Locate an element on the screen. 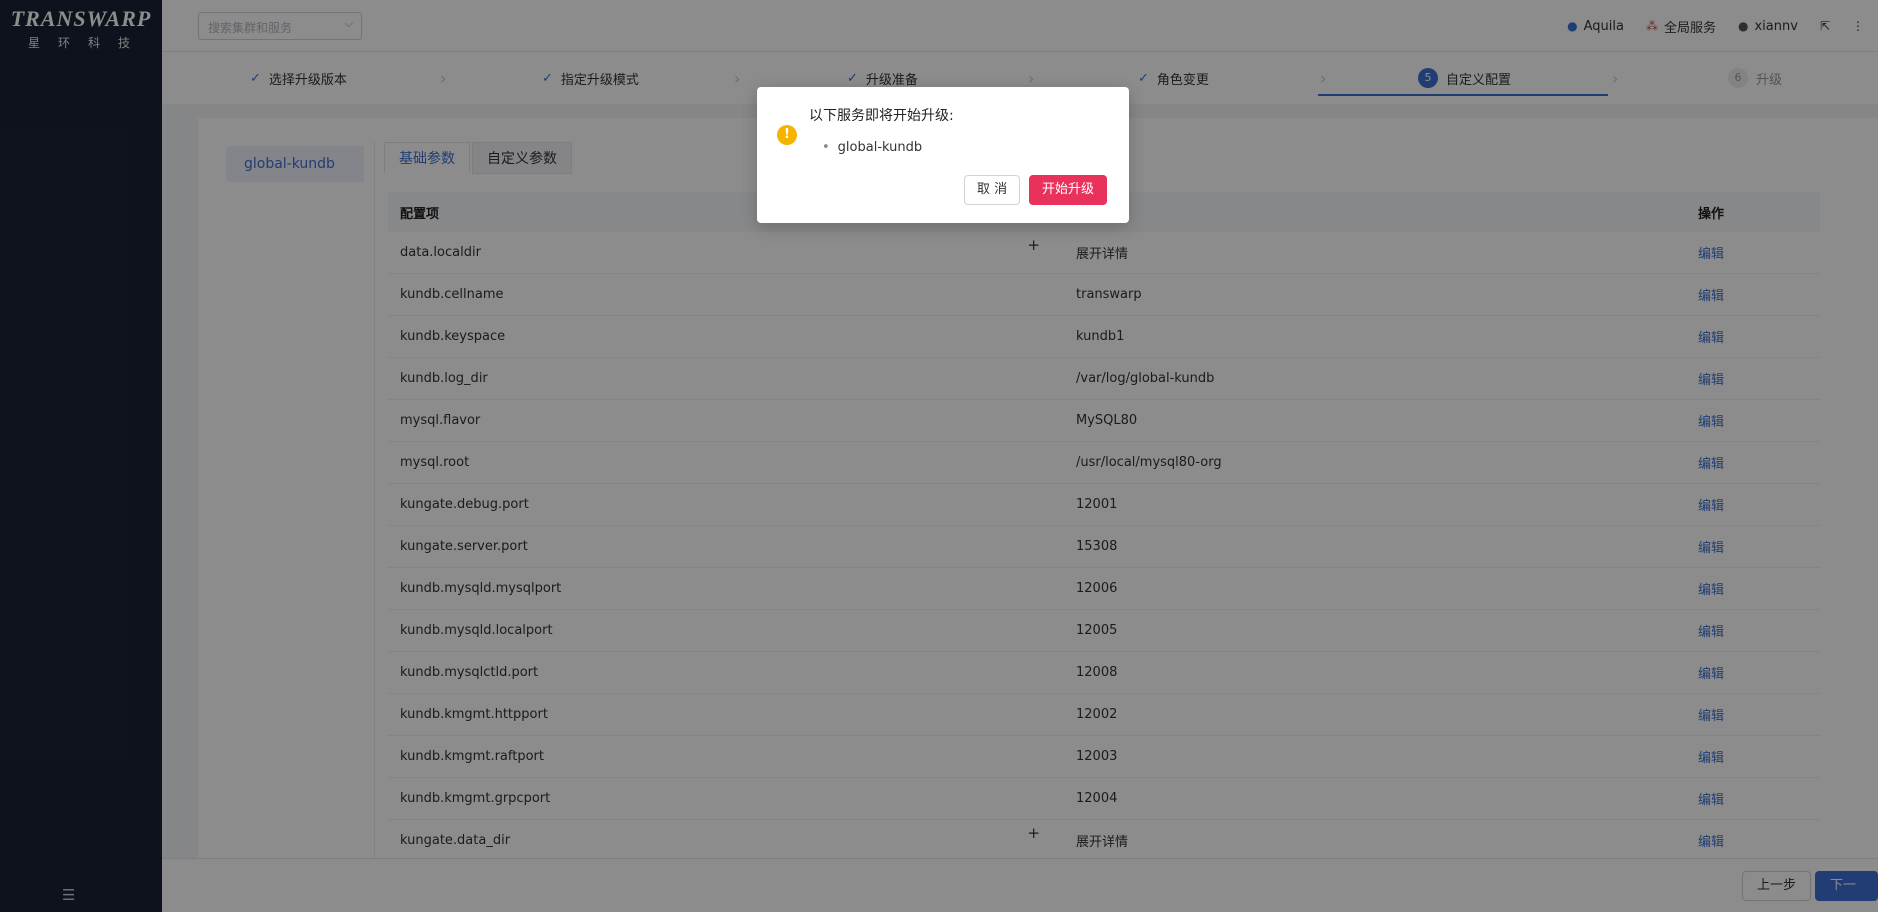 The width and height of the screenshot is (1878, 912). warning-icon: ! is located at coordinates (787, 135).